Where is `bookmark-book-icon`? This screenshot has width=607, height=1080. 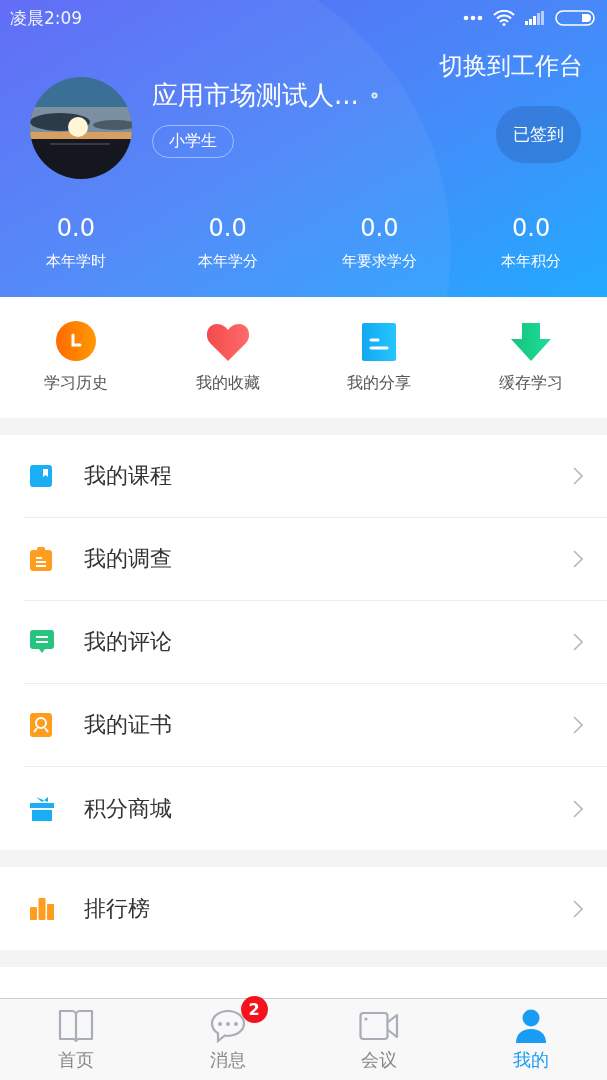
bookmark-book-icon is located at coordinates (41, 476).